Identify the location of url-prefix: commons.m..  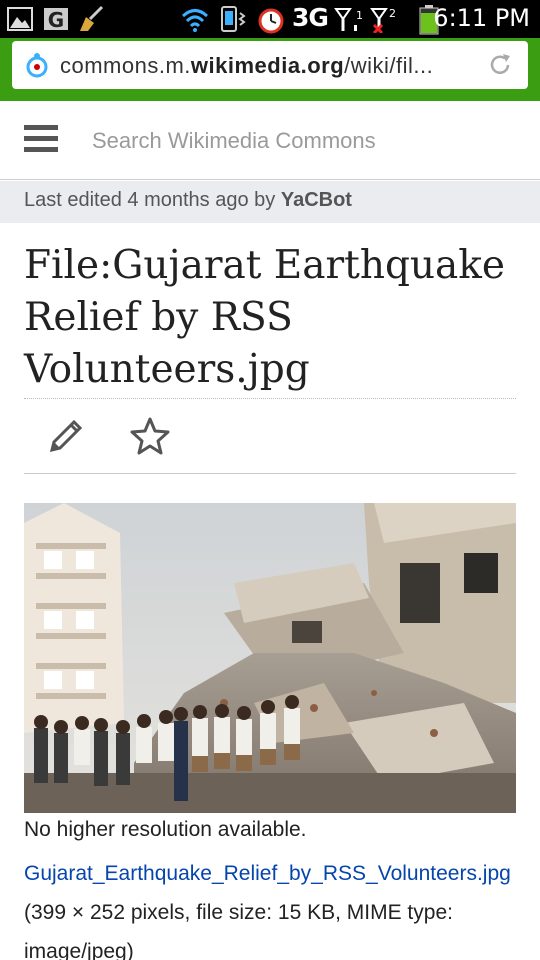
(125, 65).